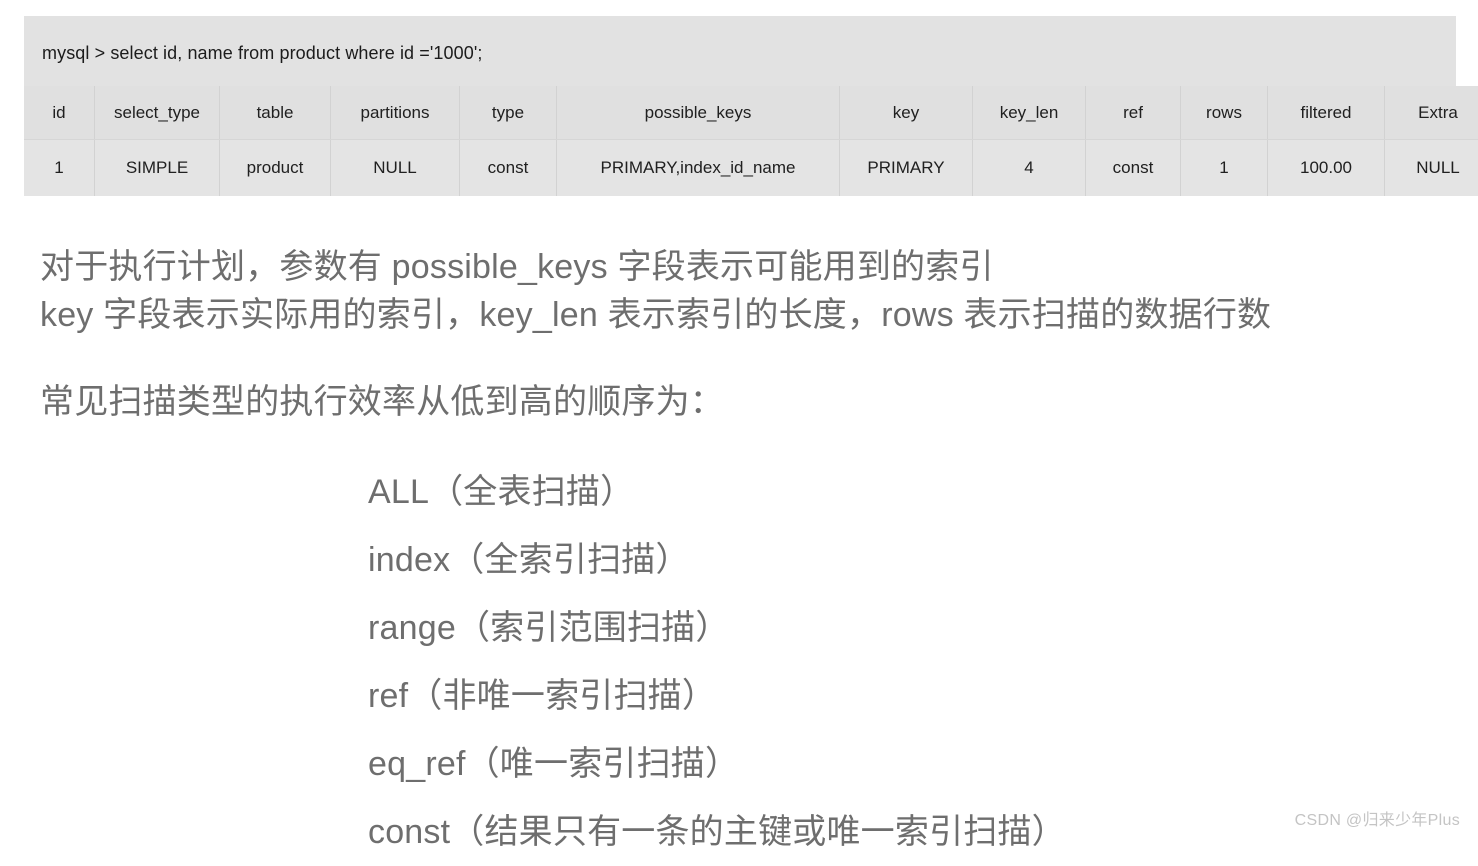 This screenshot has width=1478, height=866. Describe the element at coordinates (1224, 168) in the screenshot. I see `cell-rows: 1` at that location.